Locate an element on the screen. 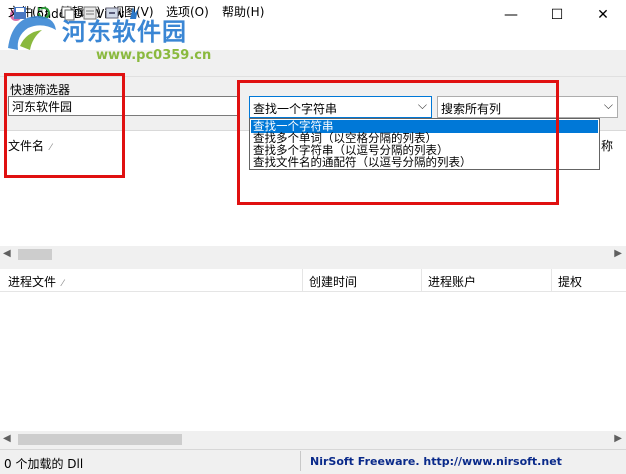  annotation-box-mode is located at coordinates (398, 142).